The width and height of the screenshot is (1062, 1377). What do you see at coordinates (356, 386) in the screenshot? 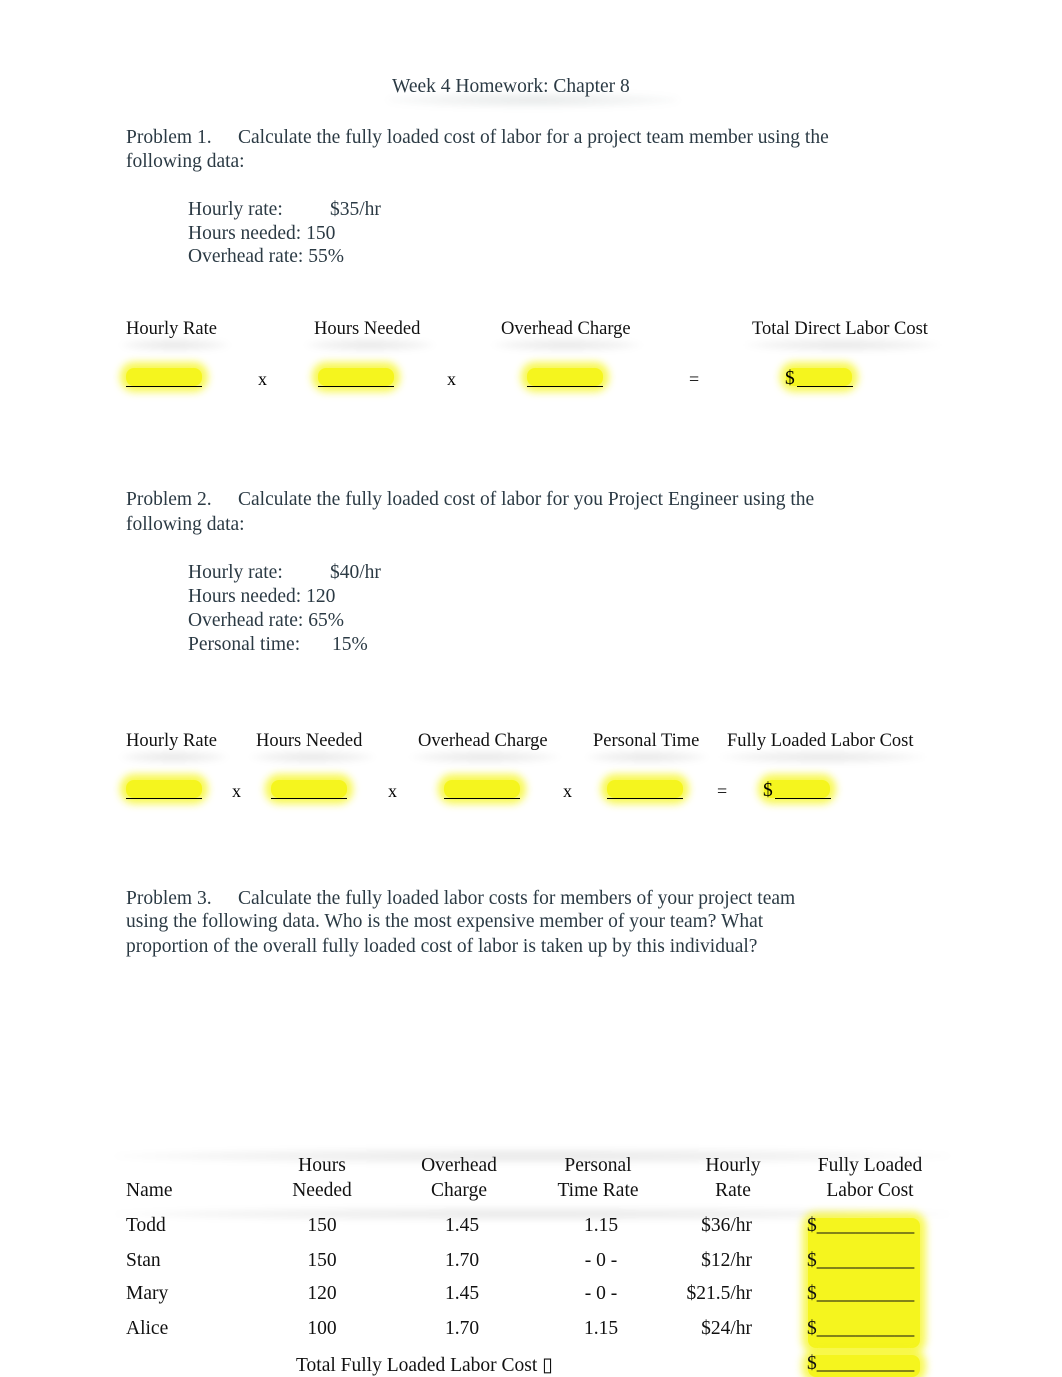
I see `p1-hours-needed-blank` at bounding box center [356, 386].